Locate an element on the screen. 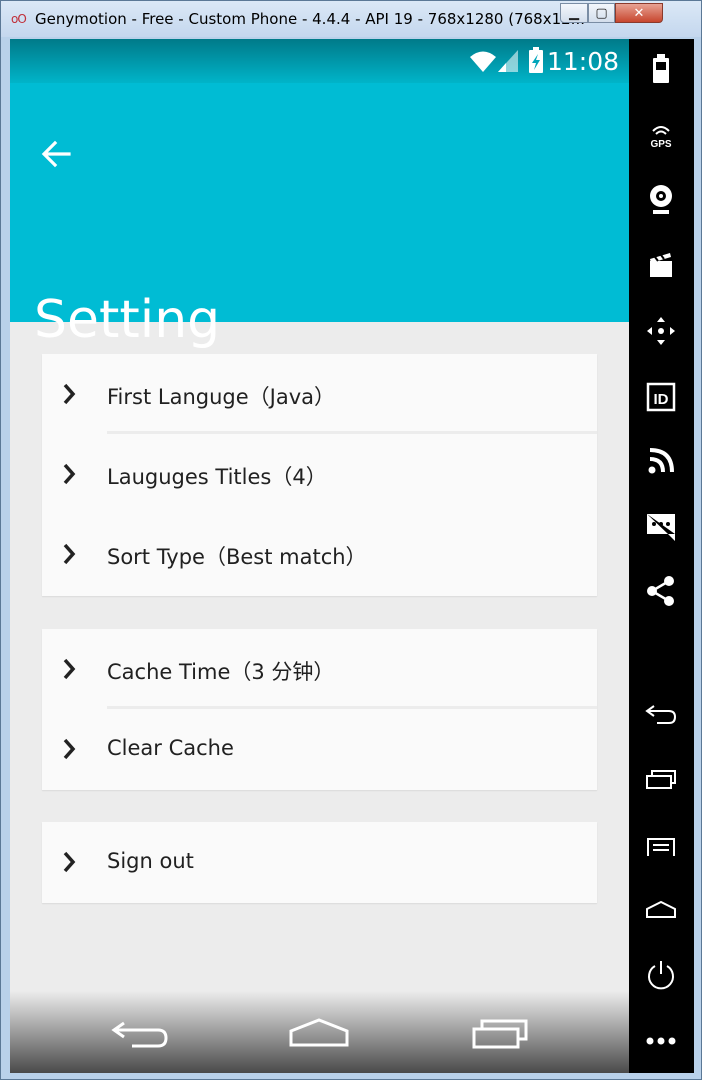 The height and width of the screenshot is (1080, 702). setting-label: First Languge（Java） is located at coordinates (221, 397).